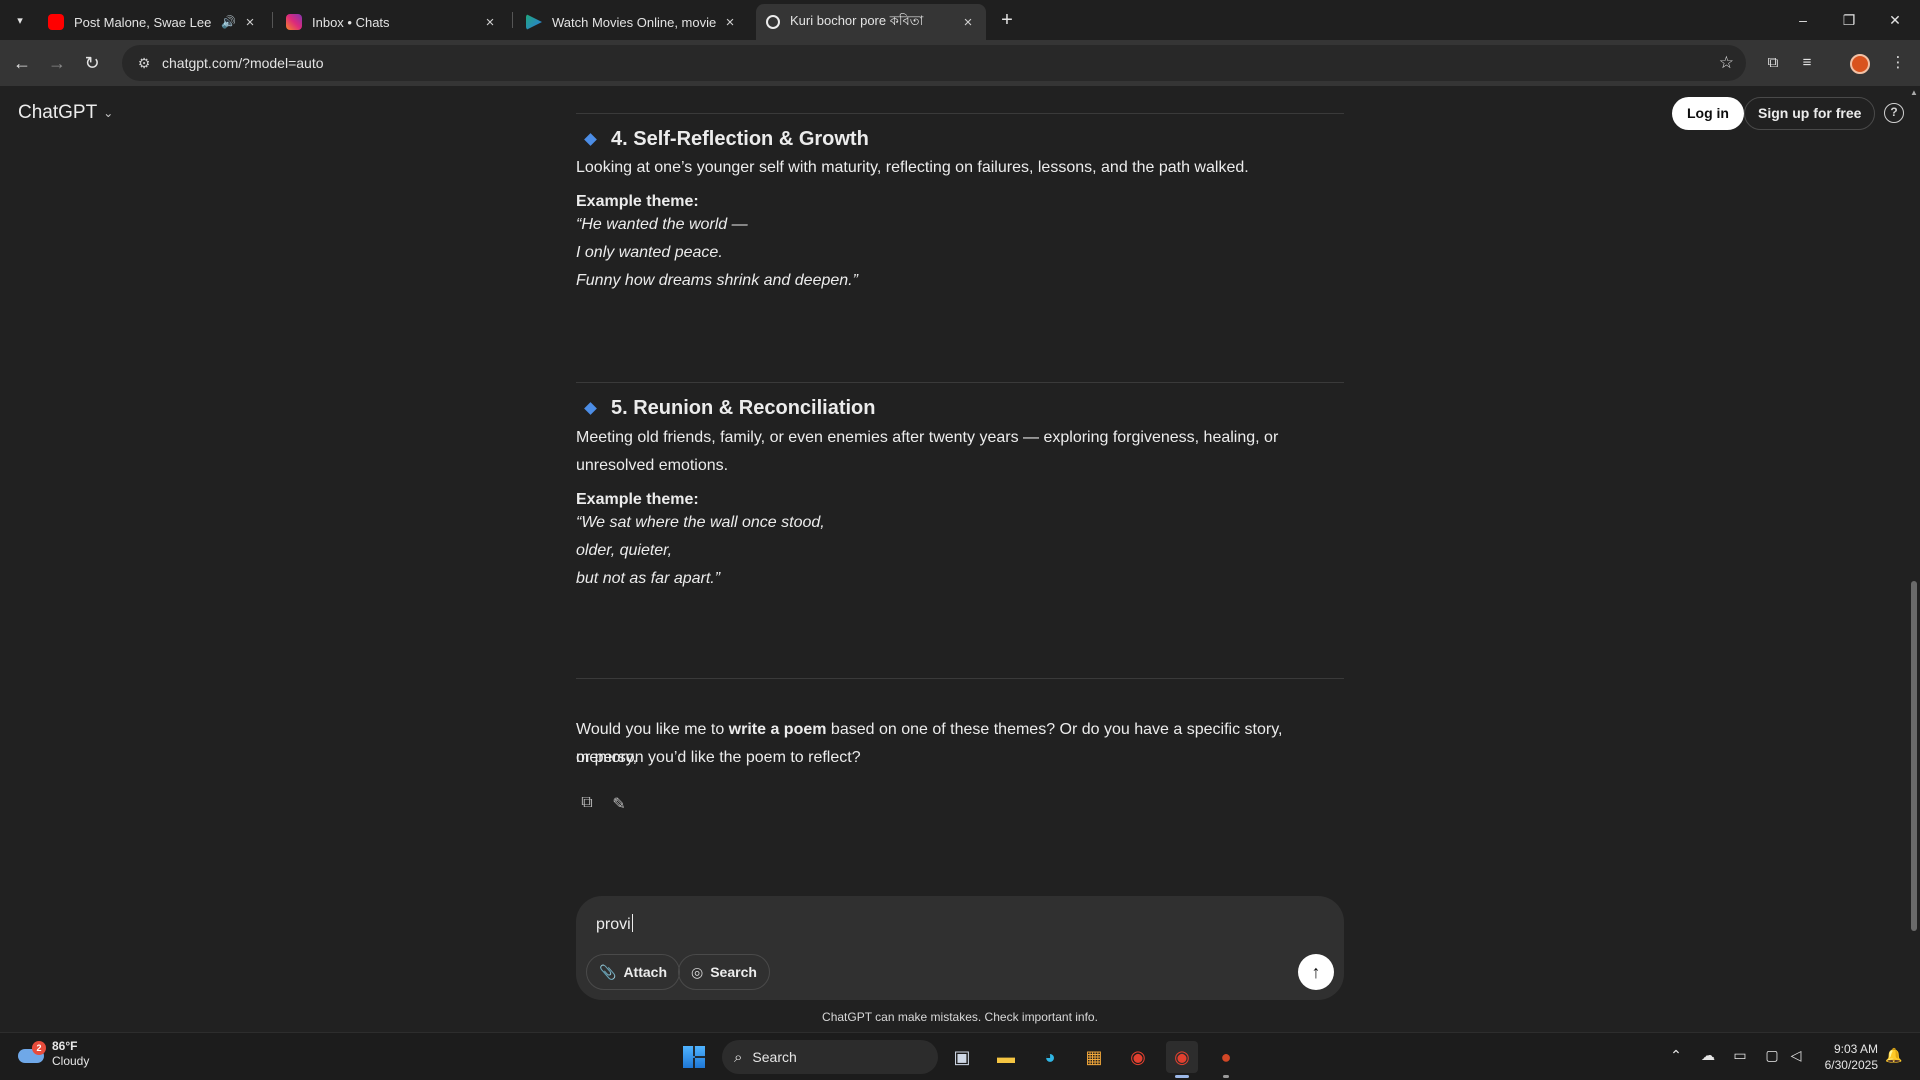  I want to click on media-controls-icon: ≡, so click(1807, 63).